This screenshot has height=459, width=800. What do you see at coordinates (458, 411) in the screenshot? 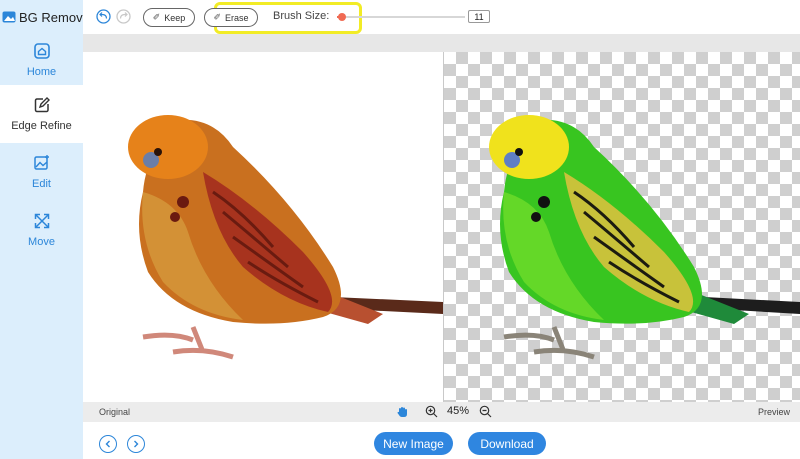
I see `zoom-level: 45%` at bounding box center [458, 411].